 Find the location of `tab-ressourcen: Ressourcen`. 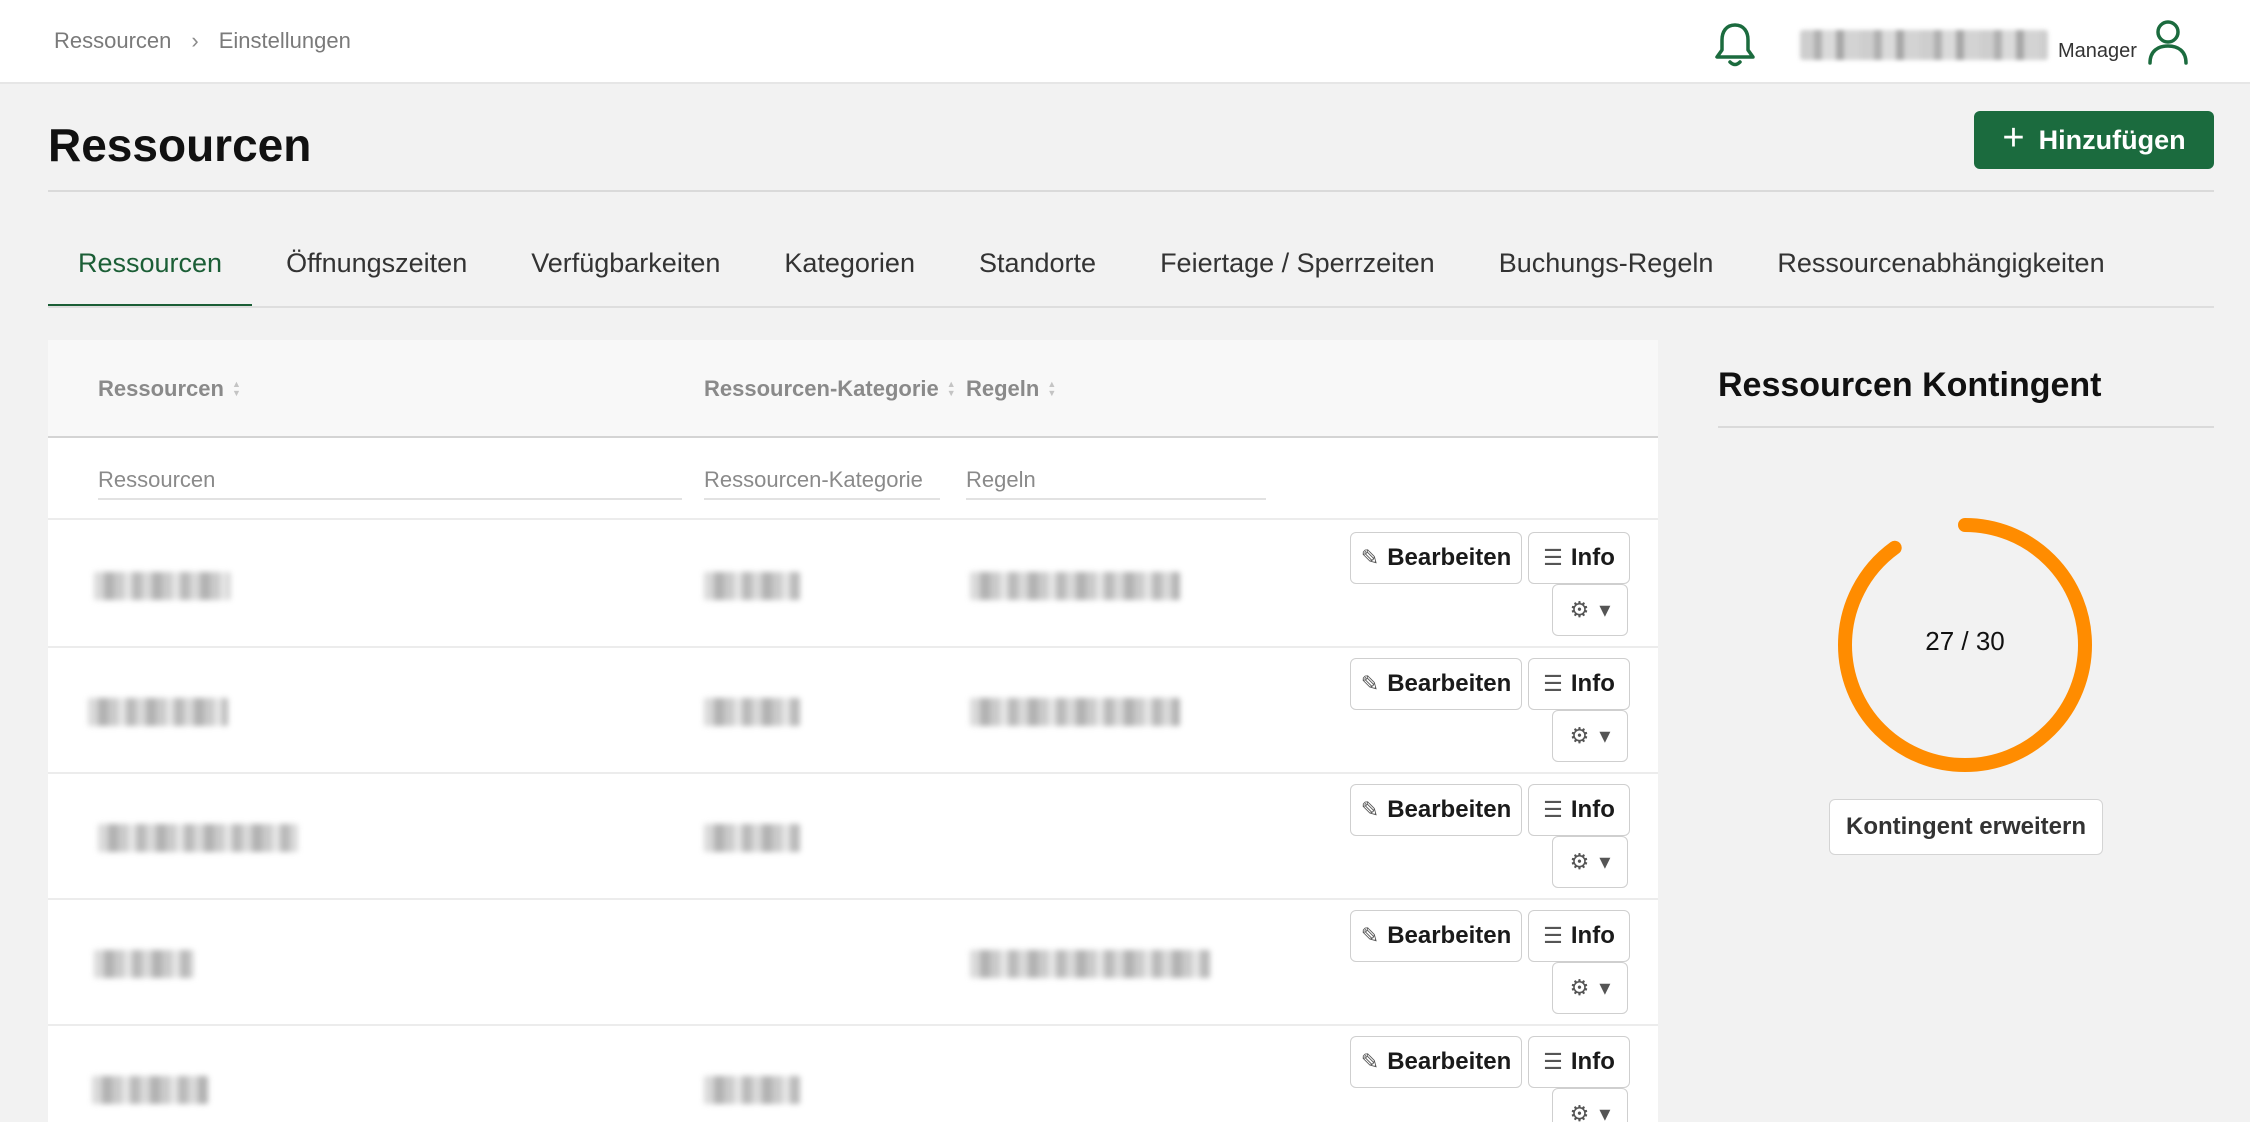

tab-ressourcen: Ressourcen is located at coordinates (150, 270).